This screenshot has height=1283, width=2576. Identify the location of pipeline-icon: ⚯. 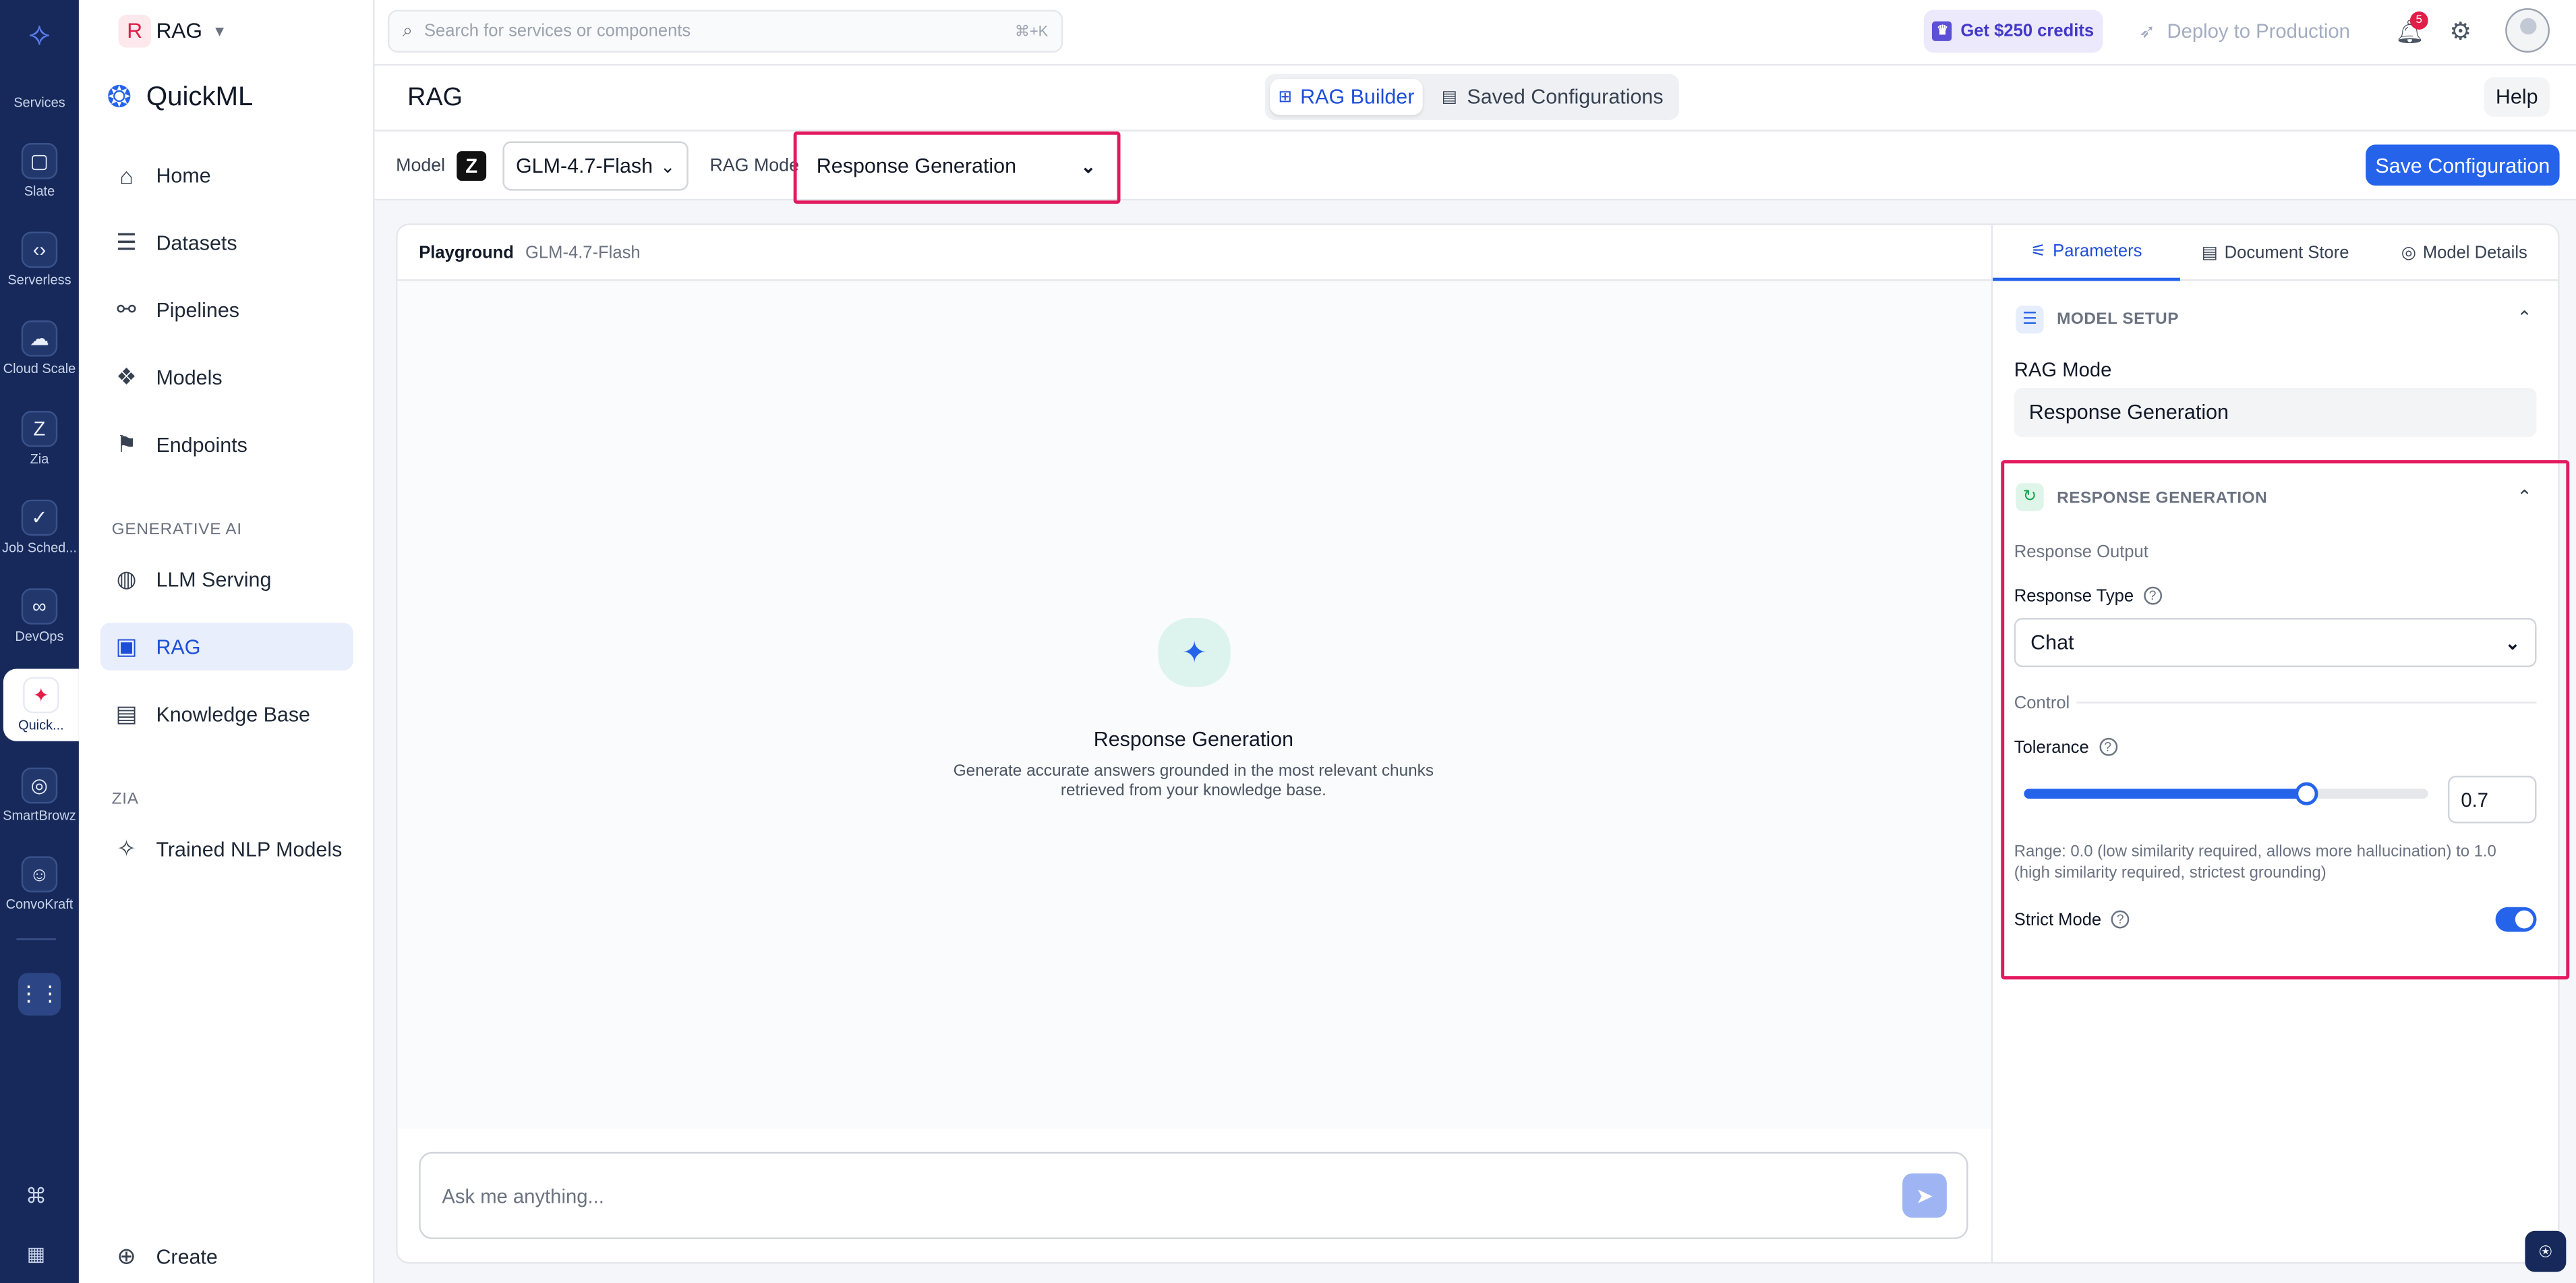
(127, 308).